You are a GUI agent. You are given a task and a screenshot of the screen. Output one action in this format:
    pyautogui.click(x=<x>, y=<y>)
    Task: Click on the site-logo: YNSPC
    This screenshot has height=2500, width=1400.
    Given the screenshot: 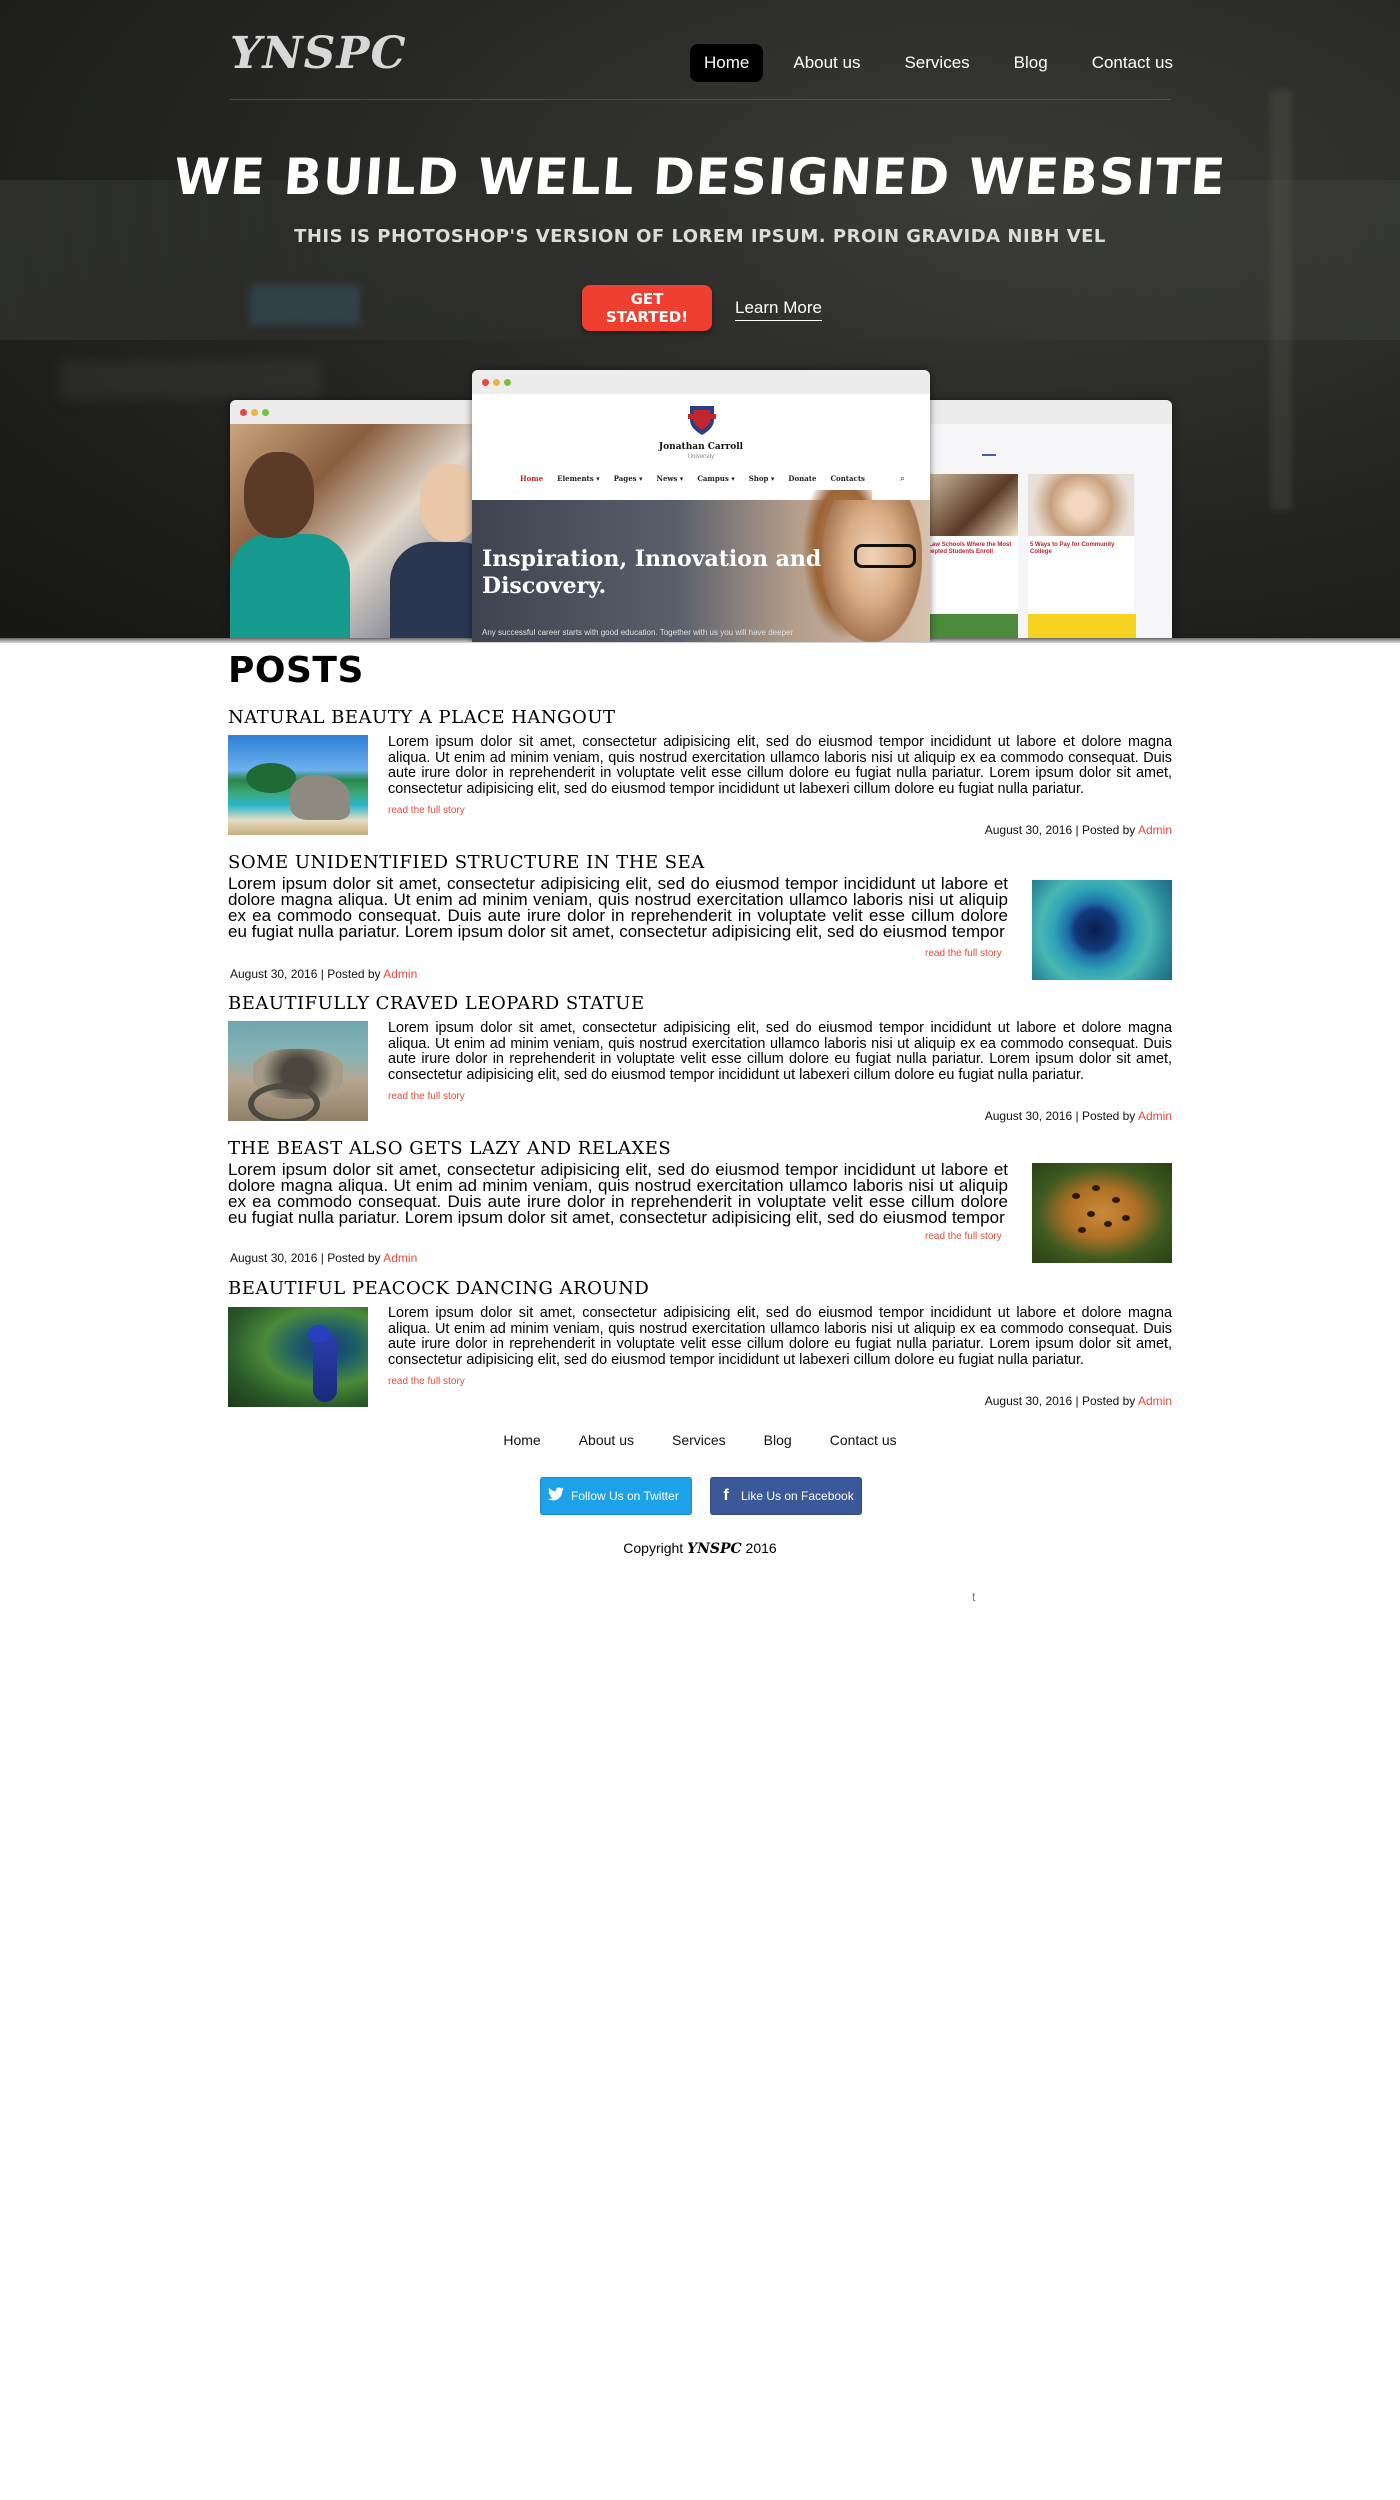 What is the action you would take?
    pyautogui.click(x=318, y=53)
    